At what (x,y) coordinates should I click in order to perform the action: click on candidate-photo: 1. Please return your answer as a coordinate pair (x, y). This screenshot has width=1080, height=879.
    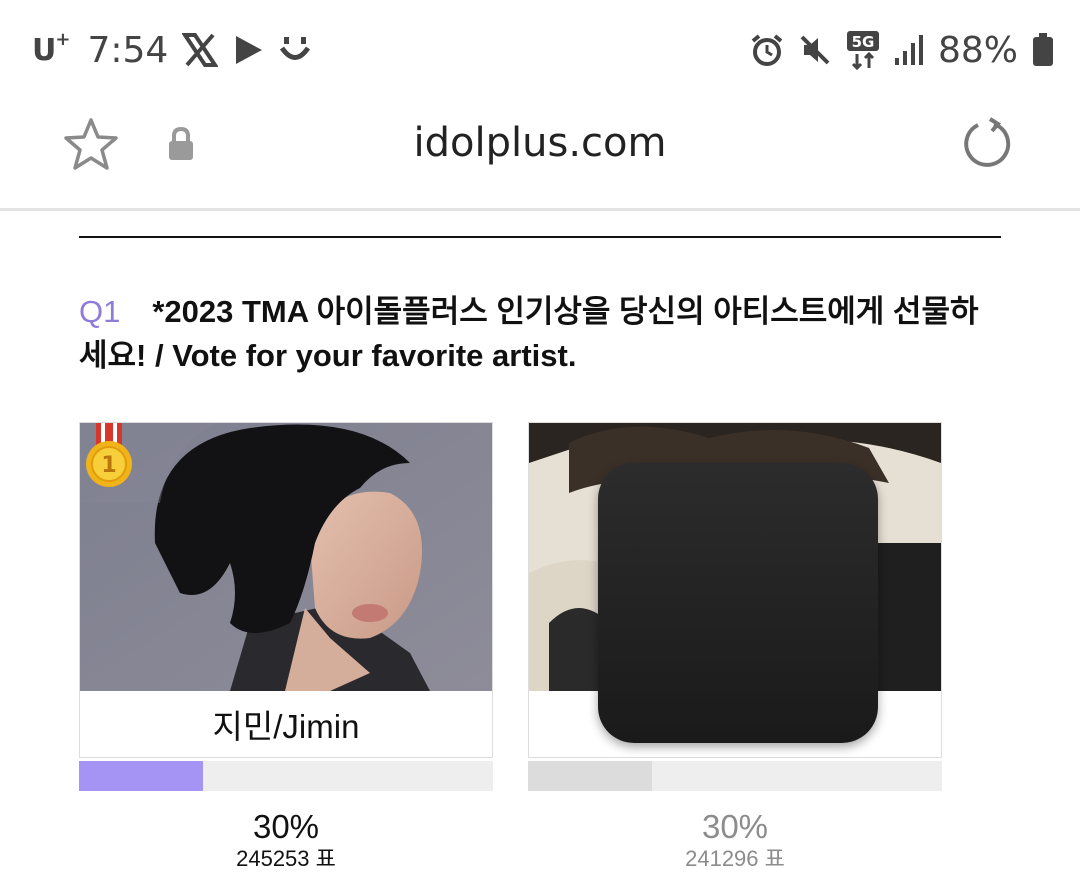
    Looking at the image, I should click on (286, 556).